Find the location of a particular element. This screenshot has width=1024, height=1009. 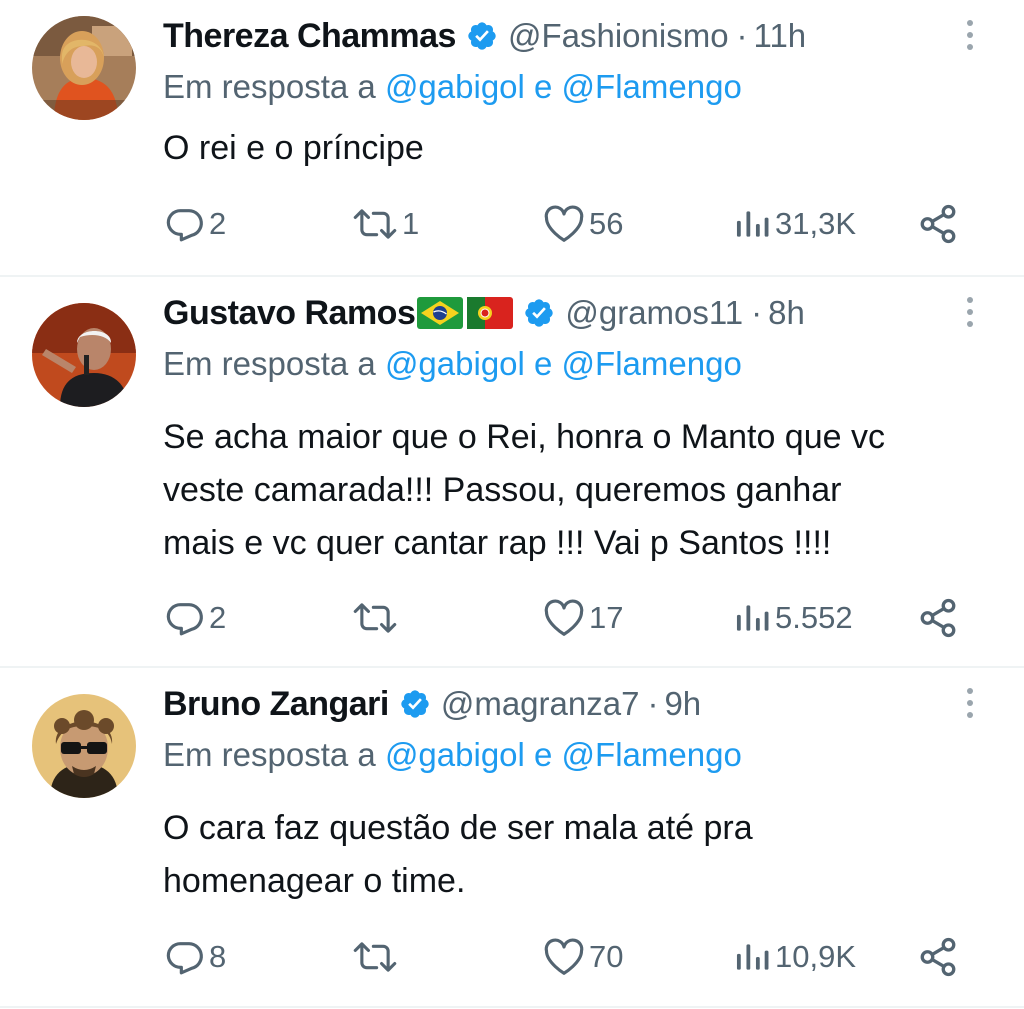

action-bar: 8 70 10,9K is located at coordinates (512, 957).